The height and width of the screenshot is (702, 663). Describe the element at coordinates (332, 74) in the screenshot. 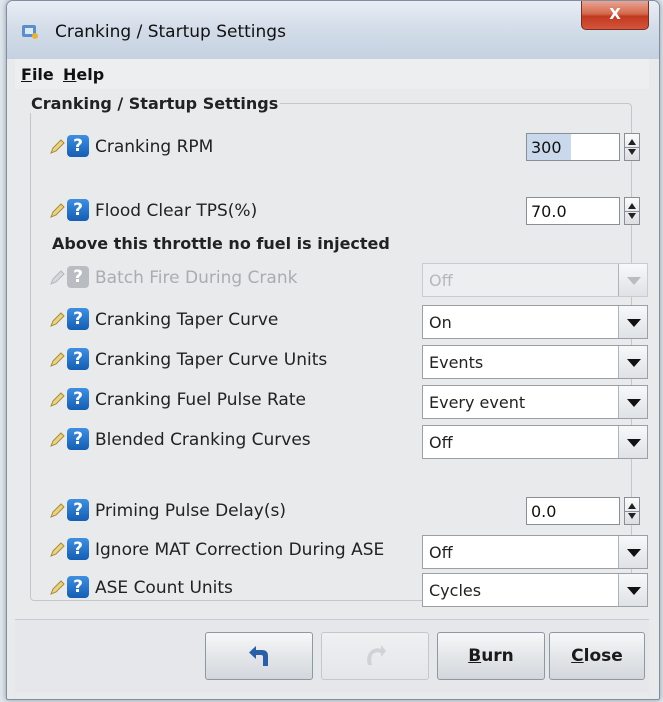

I see `menu-bar: File Help` at that location.